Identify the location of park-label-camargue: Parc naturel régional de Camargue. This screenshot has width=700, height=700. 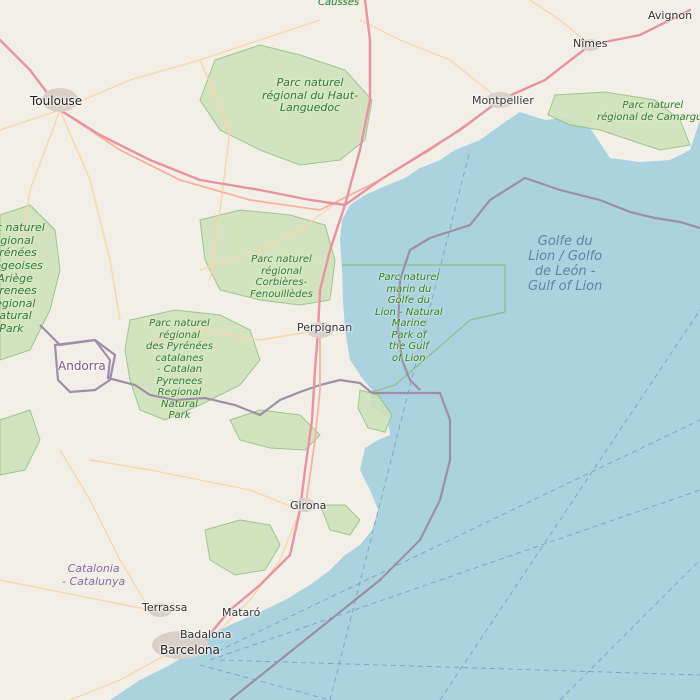
(648, 111).